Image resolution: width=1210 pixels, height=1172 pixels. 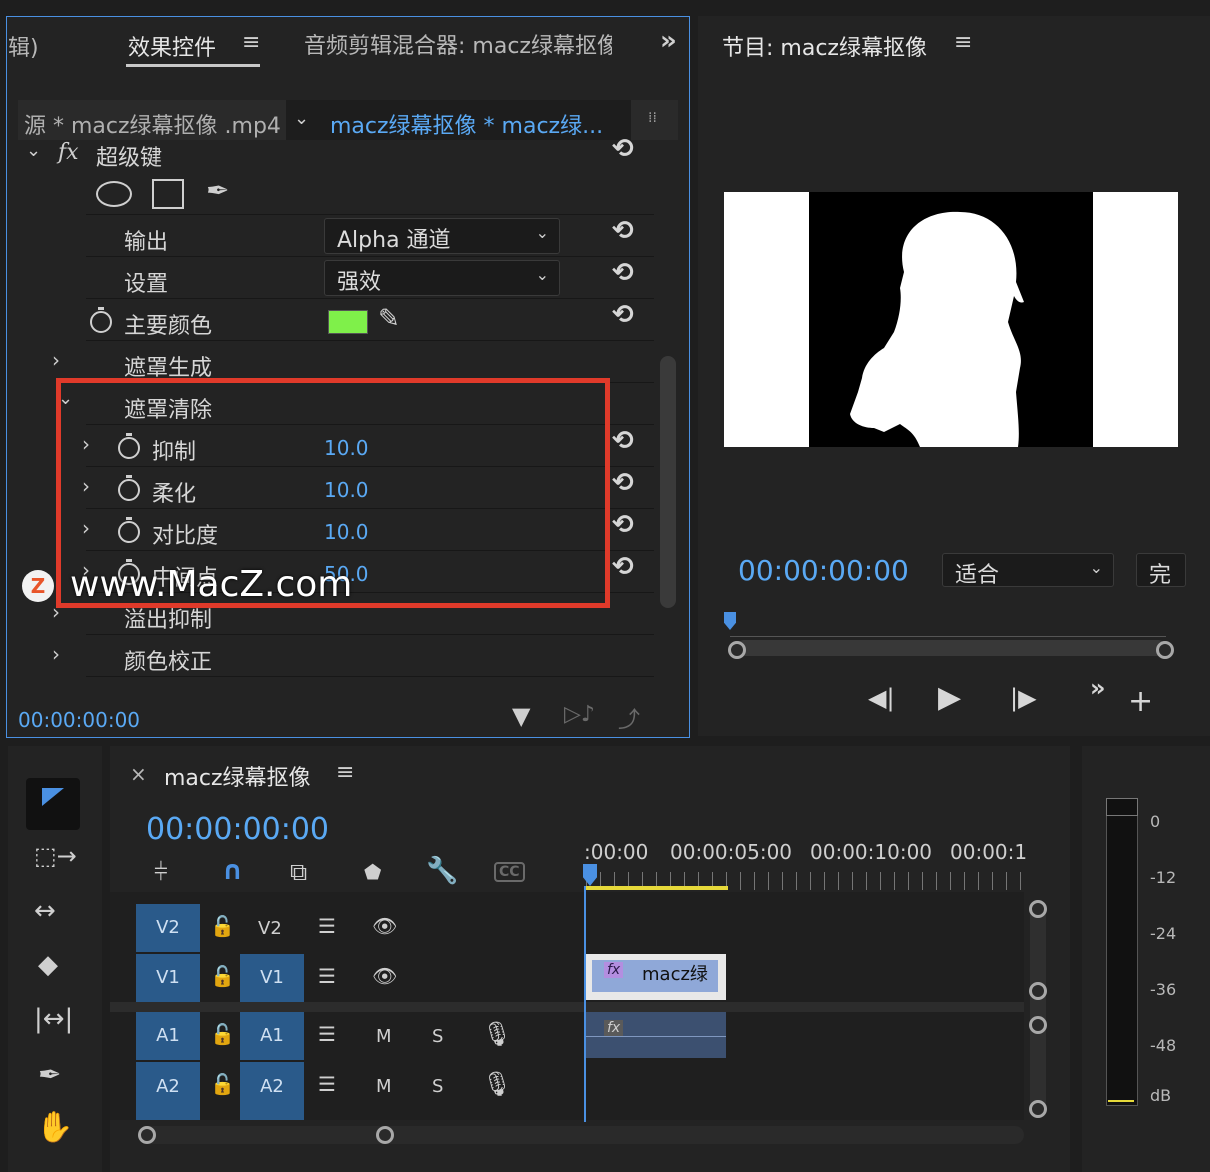 I want to click on track-select-tool-icon: ⬚→, so click(x=55, y=856).